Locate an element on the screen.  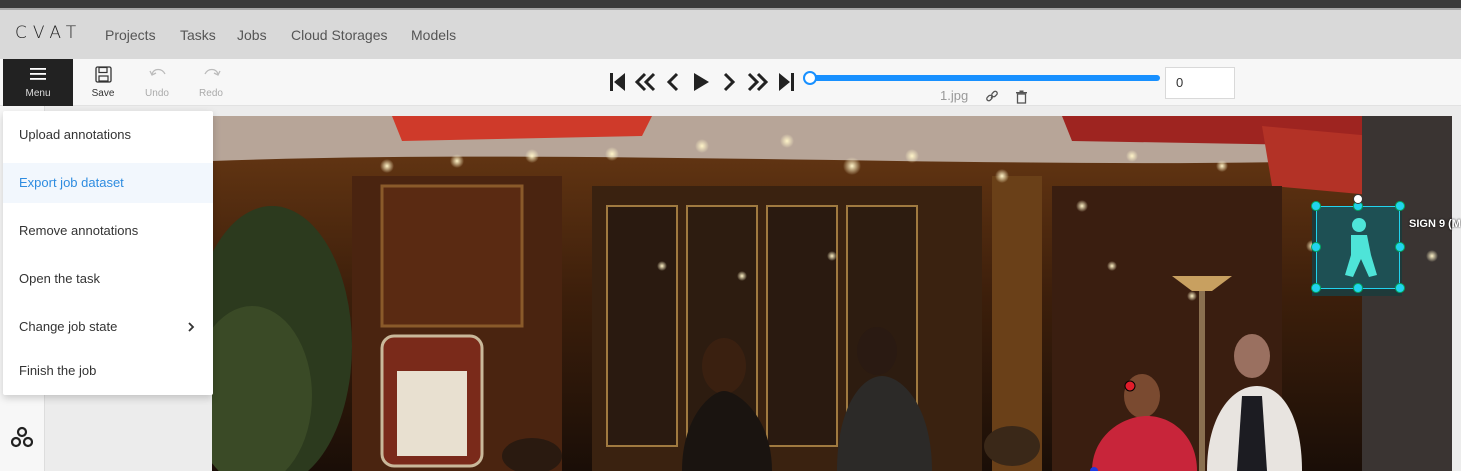
frame-filename: 1.jpg is located at coordinates (954, 95).